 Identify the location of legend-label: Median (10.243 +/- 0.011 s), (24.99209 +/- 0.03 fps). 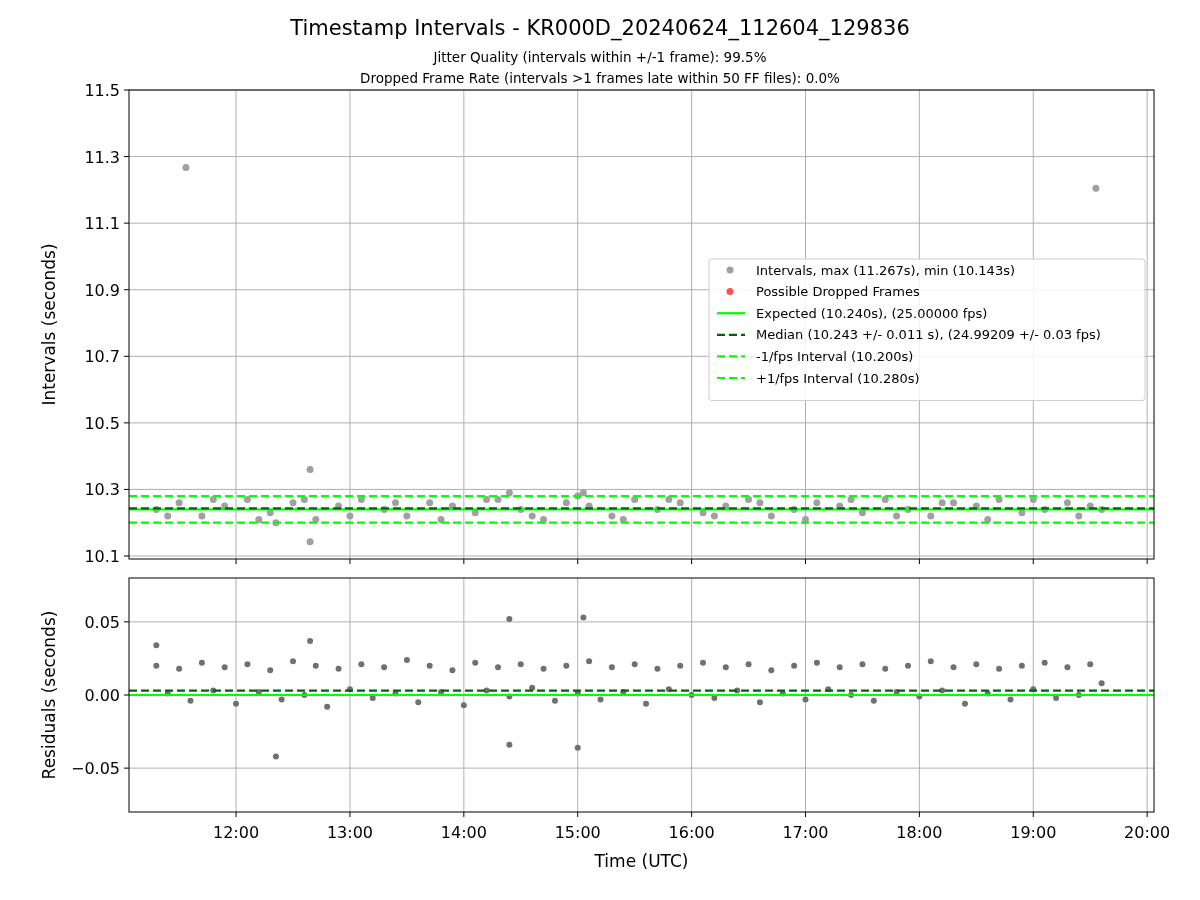
(928, 335).